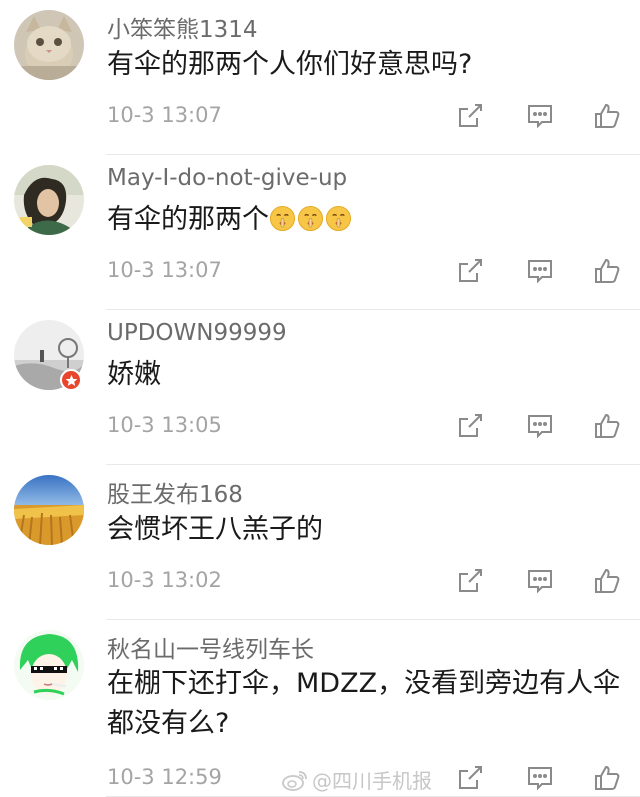  Describe the element at coordinates (134, 374) in the screenshot. I see `comment-text: 娇嫩` at that location.